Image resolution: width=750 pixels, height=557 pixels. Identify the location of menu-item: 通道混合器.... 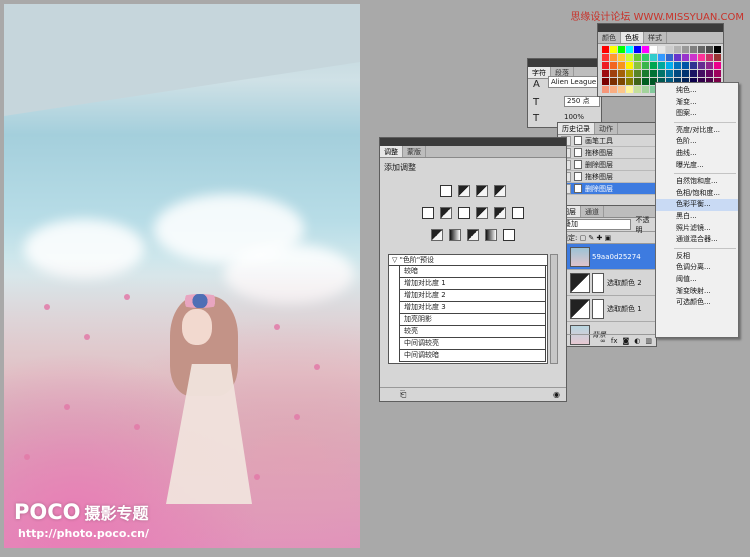
(697, 240).